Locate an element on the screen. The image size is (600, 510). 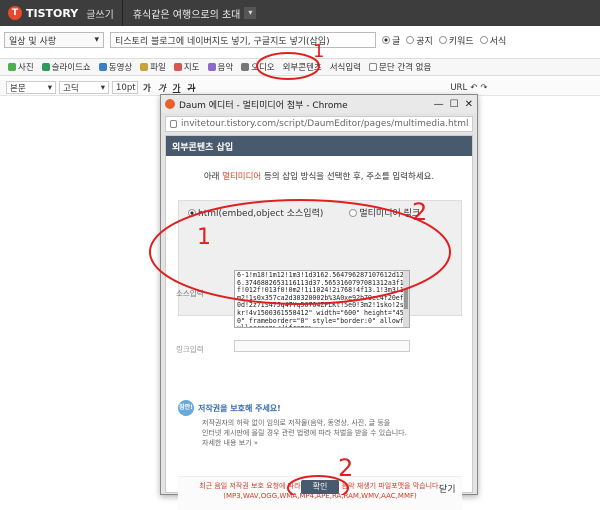
toolbar-label: 지도 is located at coordinates (191, 68).